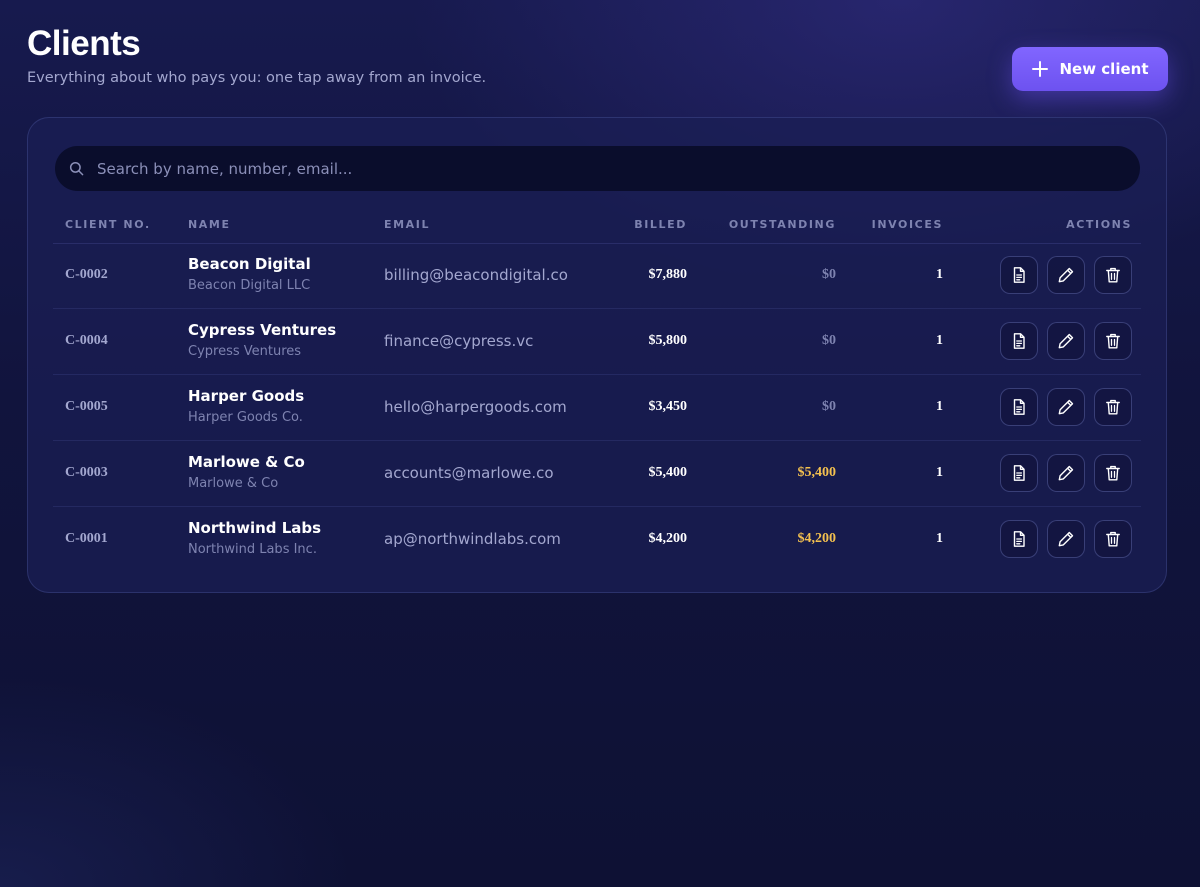  Describe the element at coordinates (249, 285) in the screenshot. I see `client-company: Beacon Digital LLC` at that location.